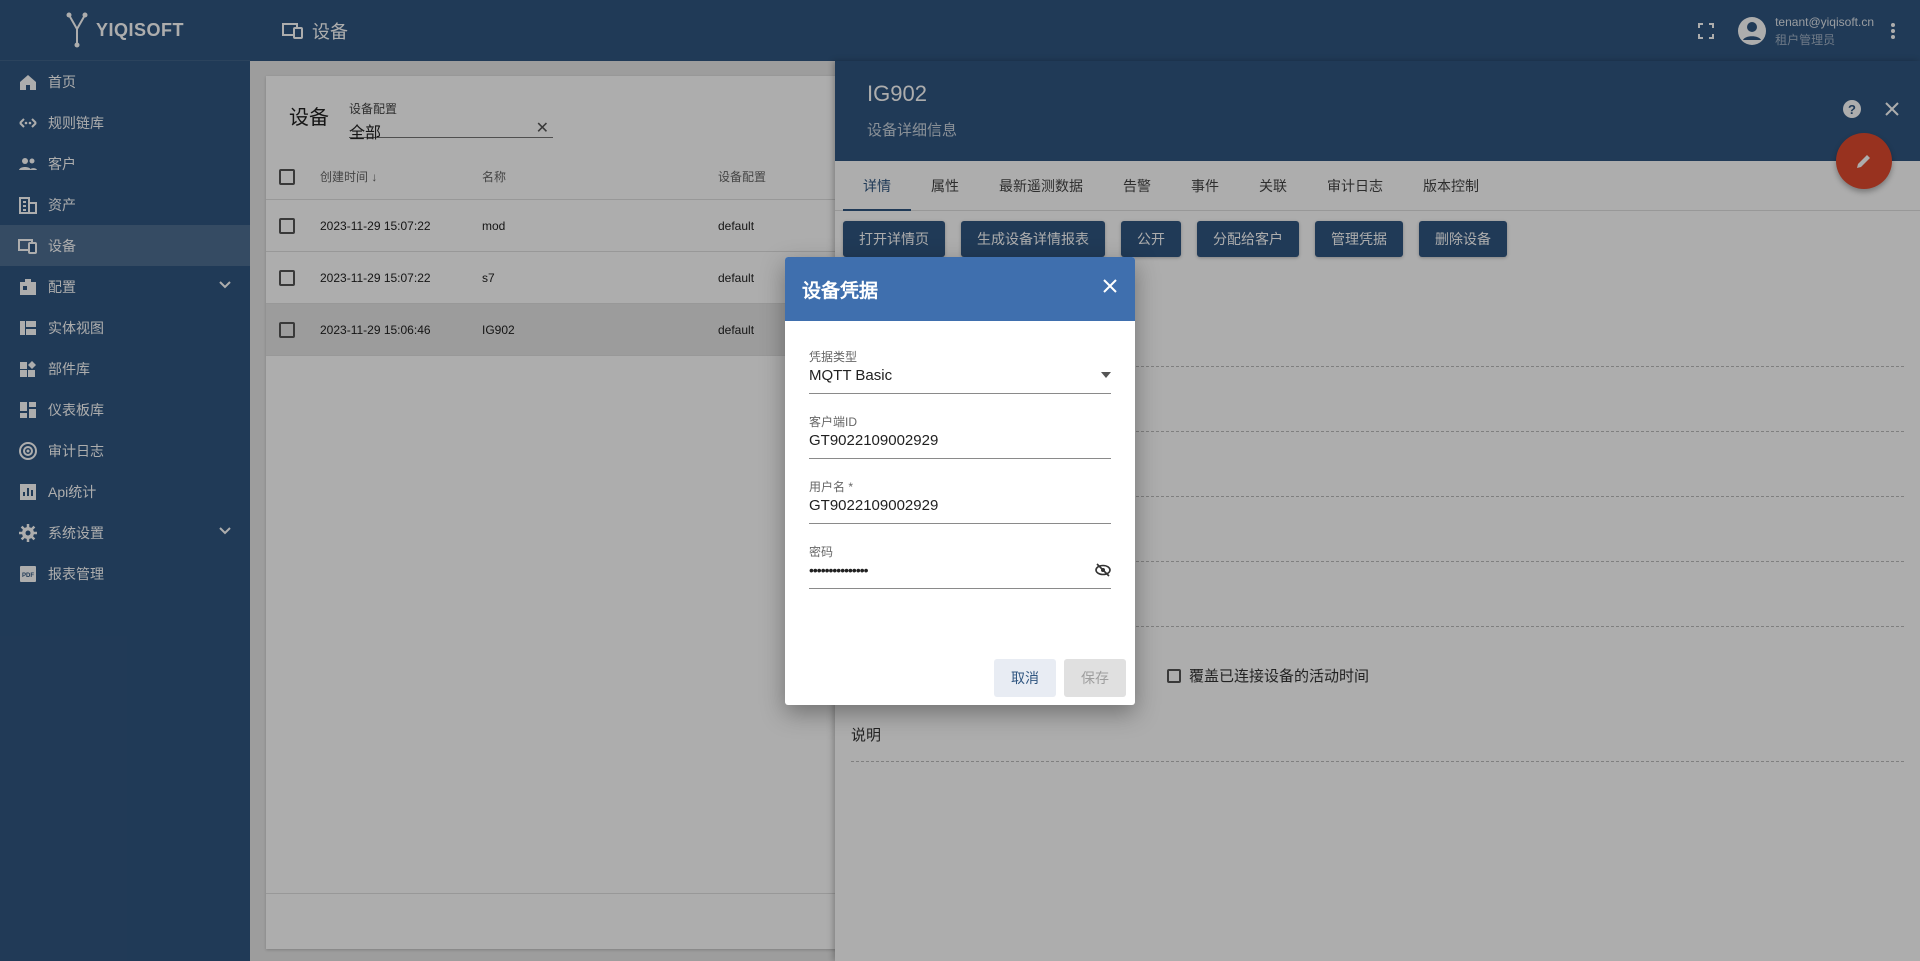 This screenshot has height=961, width=1920. Describe the element at coordinates (821, 552) in the screenshot. I see `password-label: 密码` at that location.